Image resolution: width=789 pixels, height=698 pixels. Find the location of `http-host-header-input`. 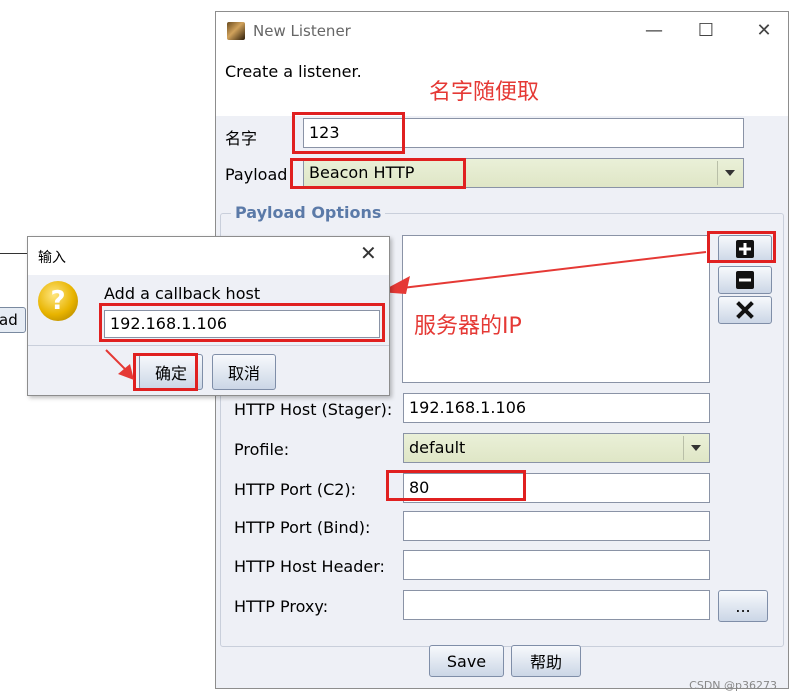

http-host-header-input is located at coordinates (556, 565).